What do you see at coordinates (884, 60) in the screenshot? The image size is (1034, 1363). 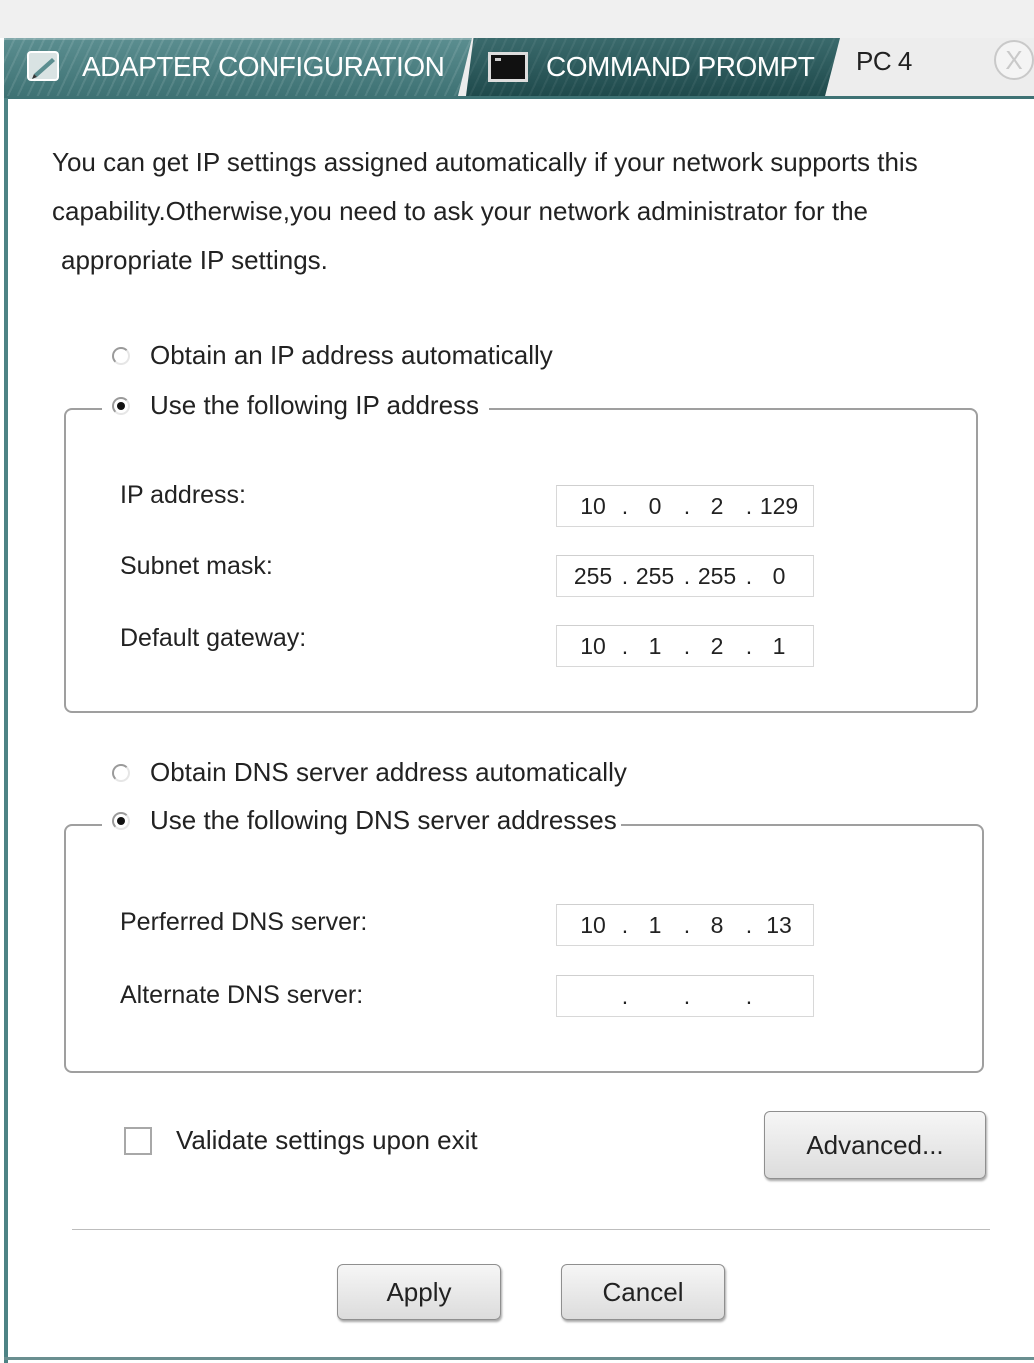 I see `device-name-label: PC 4` at bounding box center [884, 60].